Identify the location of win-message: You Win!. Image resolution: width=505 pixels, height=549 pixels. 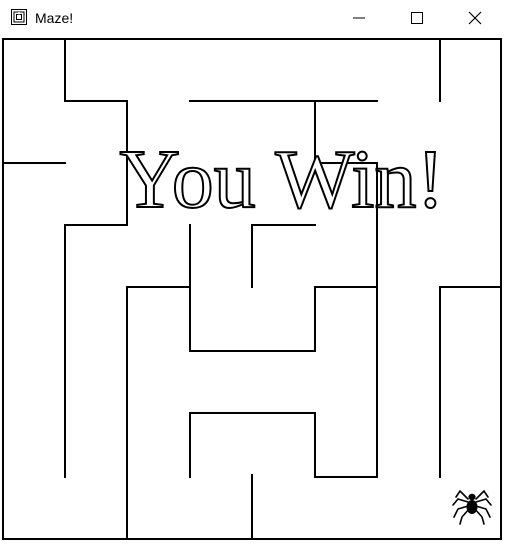
(282, 179).